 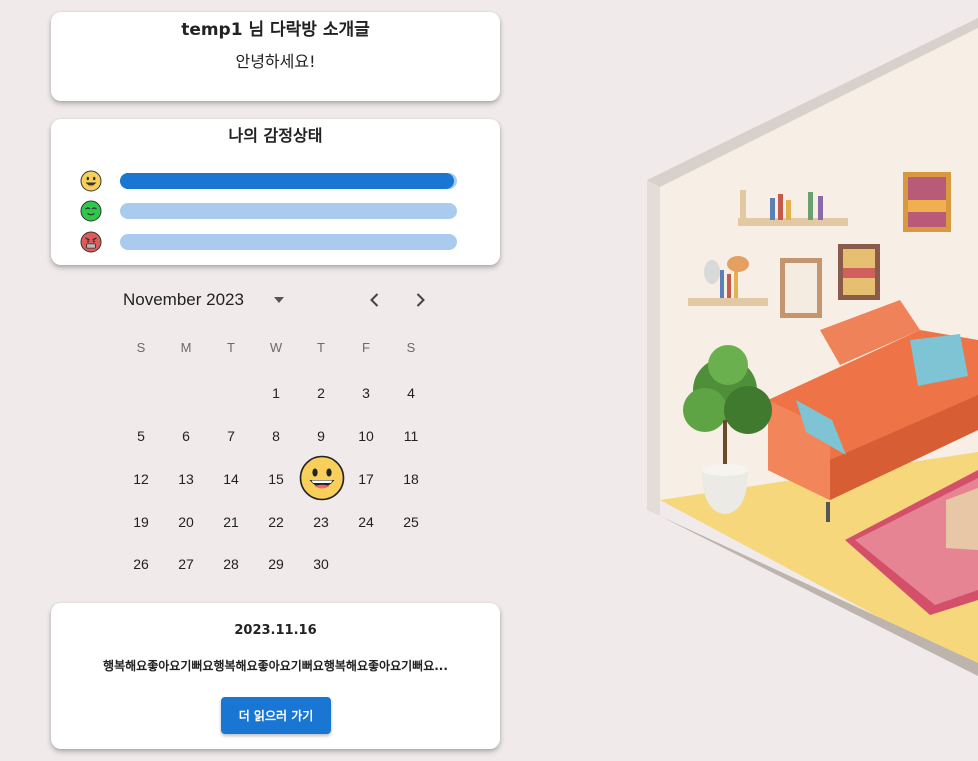 I want to click on angry-red-face-icon, so click(x=91, y=242).